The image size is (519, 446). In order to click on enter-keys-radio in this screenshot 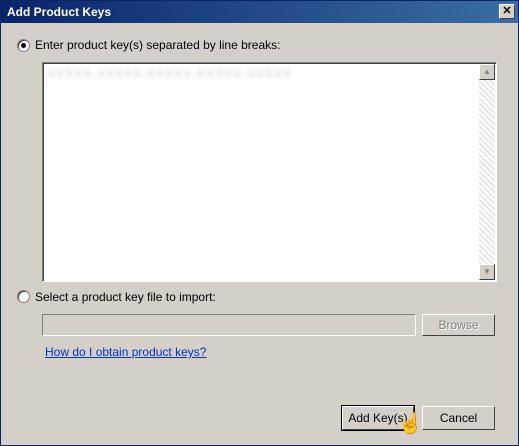, I will do `click(23, 45)`.